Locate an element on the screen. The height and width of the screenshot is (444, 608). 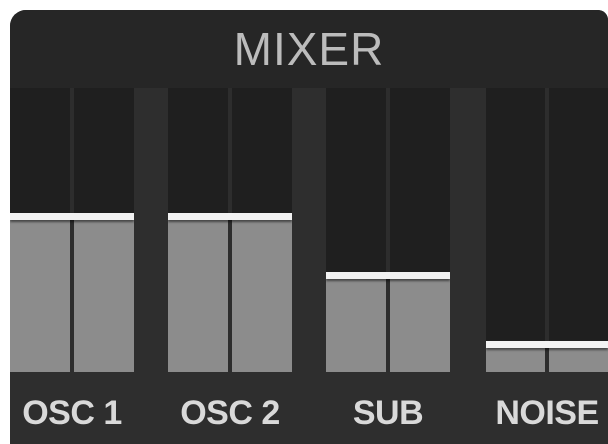
channel-label-osc-2: OSC 2 is located at coordinates (230, 413).